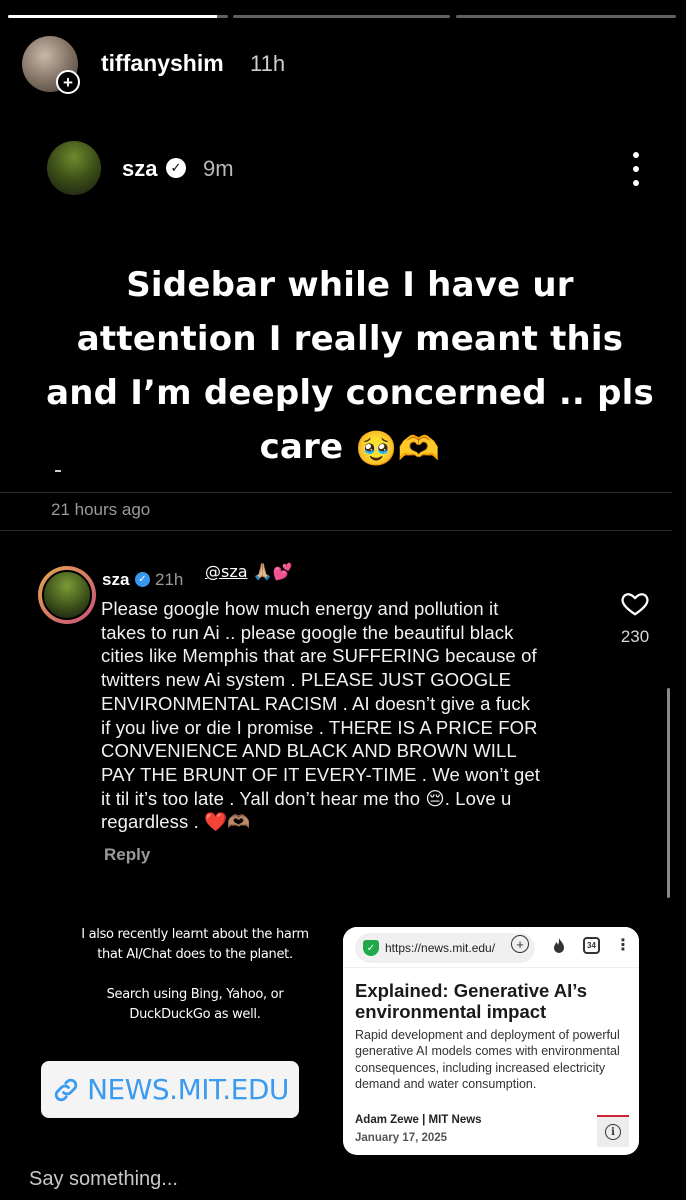  Describe the element at coordinates (398, 448) in the screenshot. I see `shared-post-emoji: 🥹🫶` at that location.